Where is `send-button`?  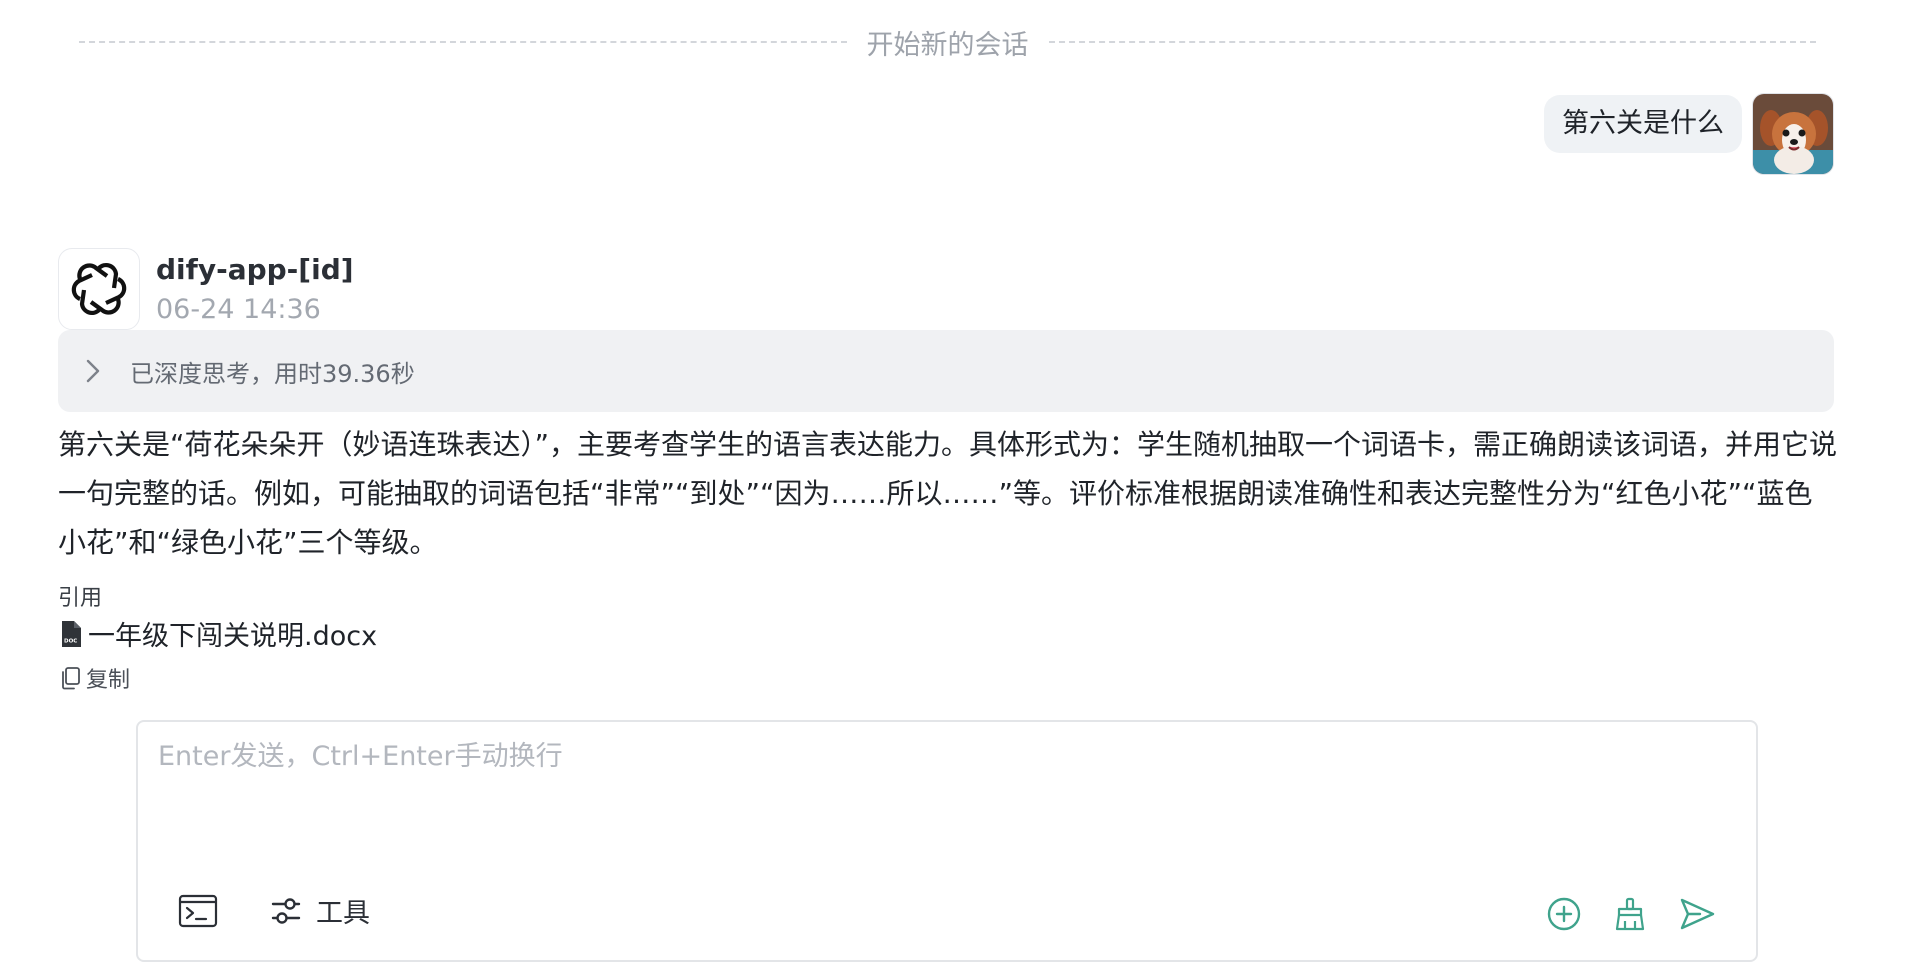 send-button is located at coordinates (1697, 914).